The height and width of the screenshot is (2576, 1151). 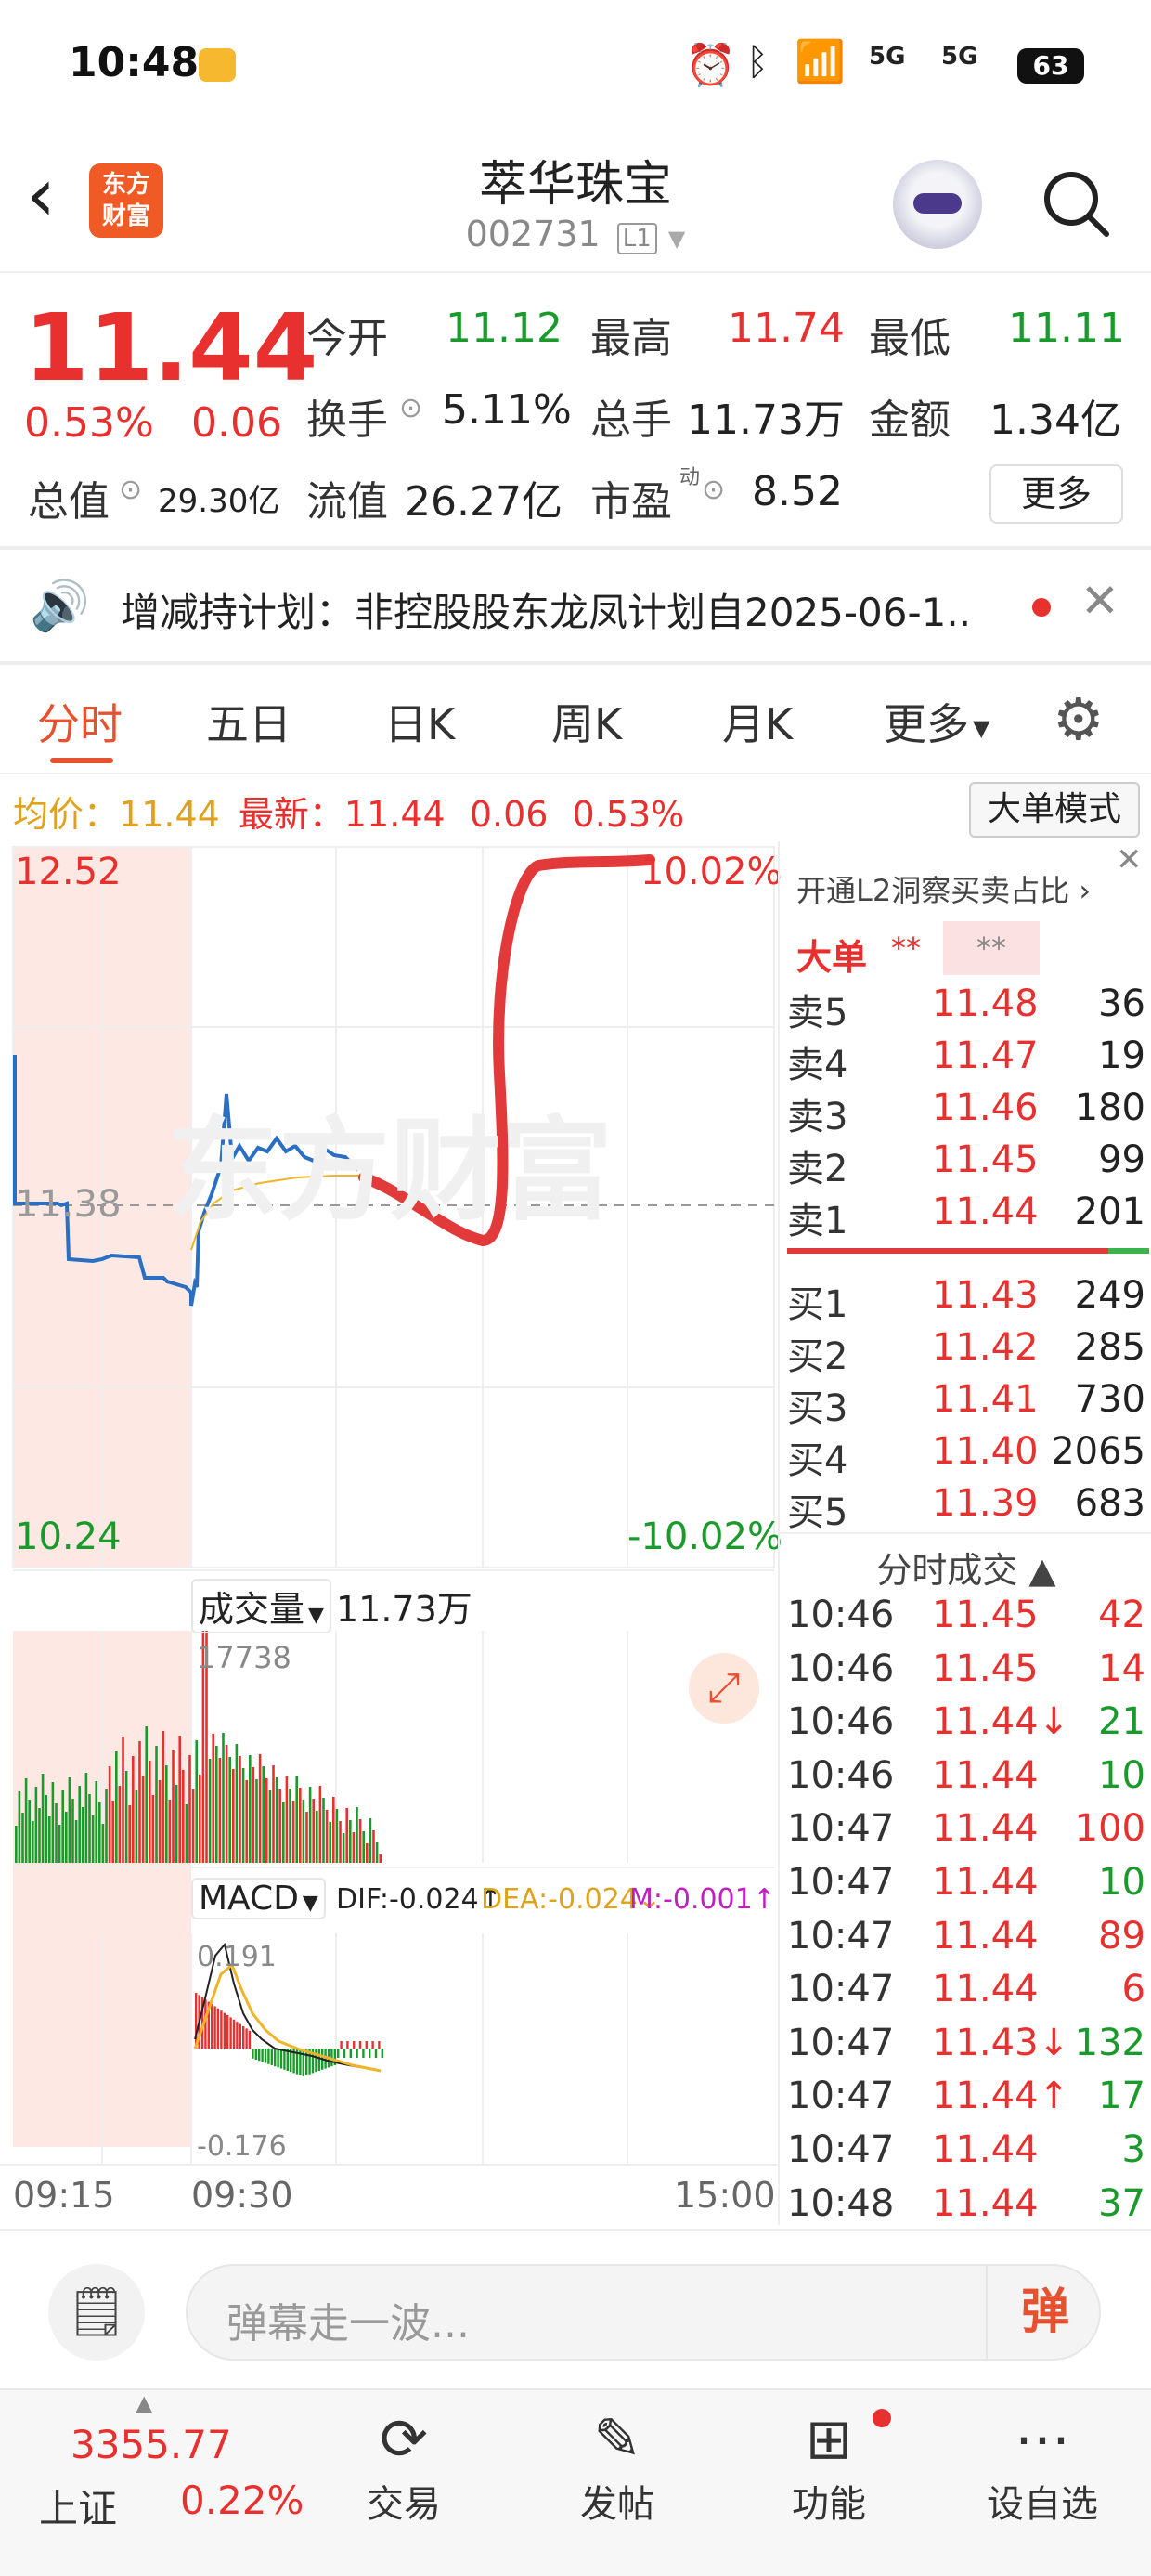 What do you see at coordinates (575, 69) in the screenshot?
I see `status-bar: 10:48 ⏰ ᛒ 📶 5G 5G 63` at bounding box center [575, 69].